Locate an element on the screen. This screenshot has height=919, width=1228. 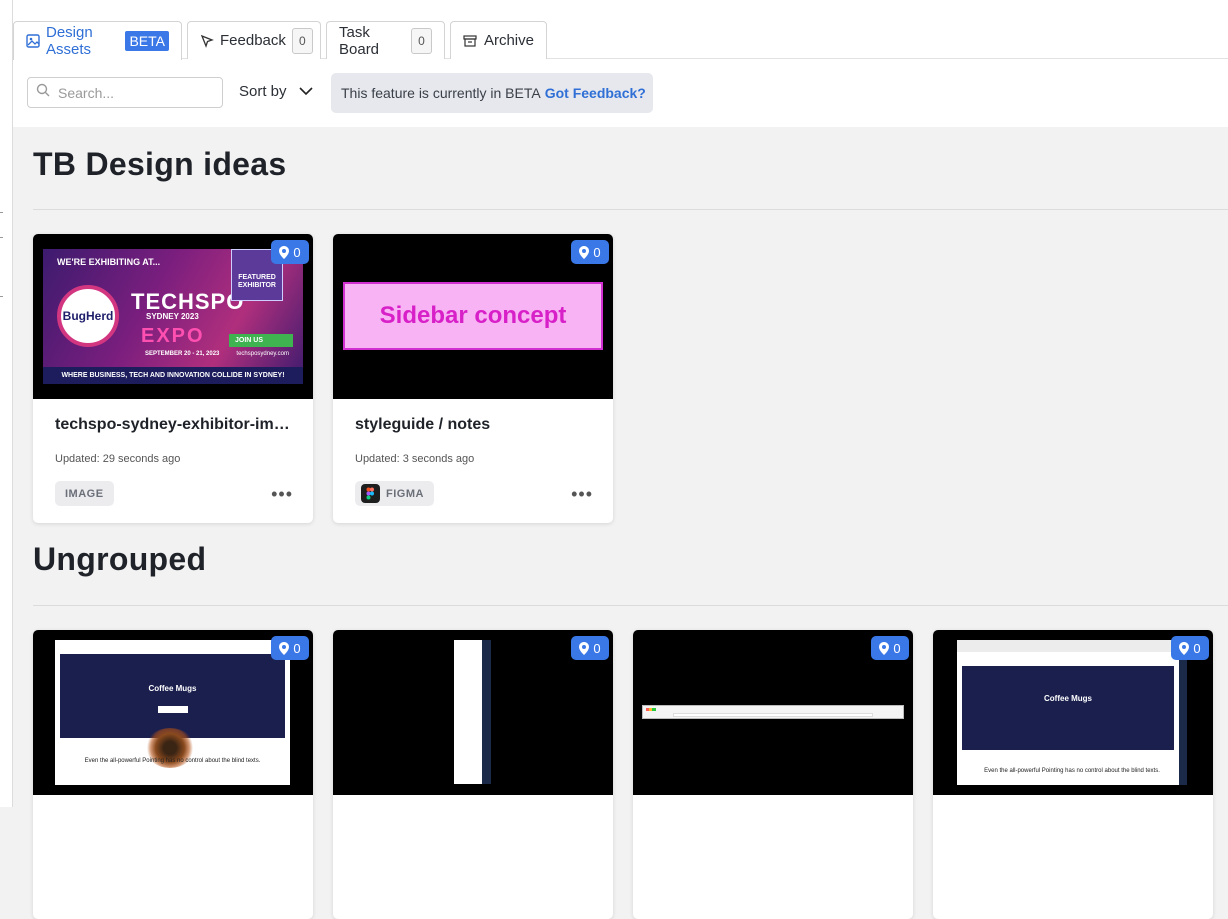
cursor-icon is located at coordinates (207, 41).